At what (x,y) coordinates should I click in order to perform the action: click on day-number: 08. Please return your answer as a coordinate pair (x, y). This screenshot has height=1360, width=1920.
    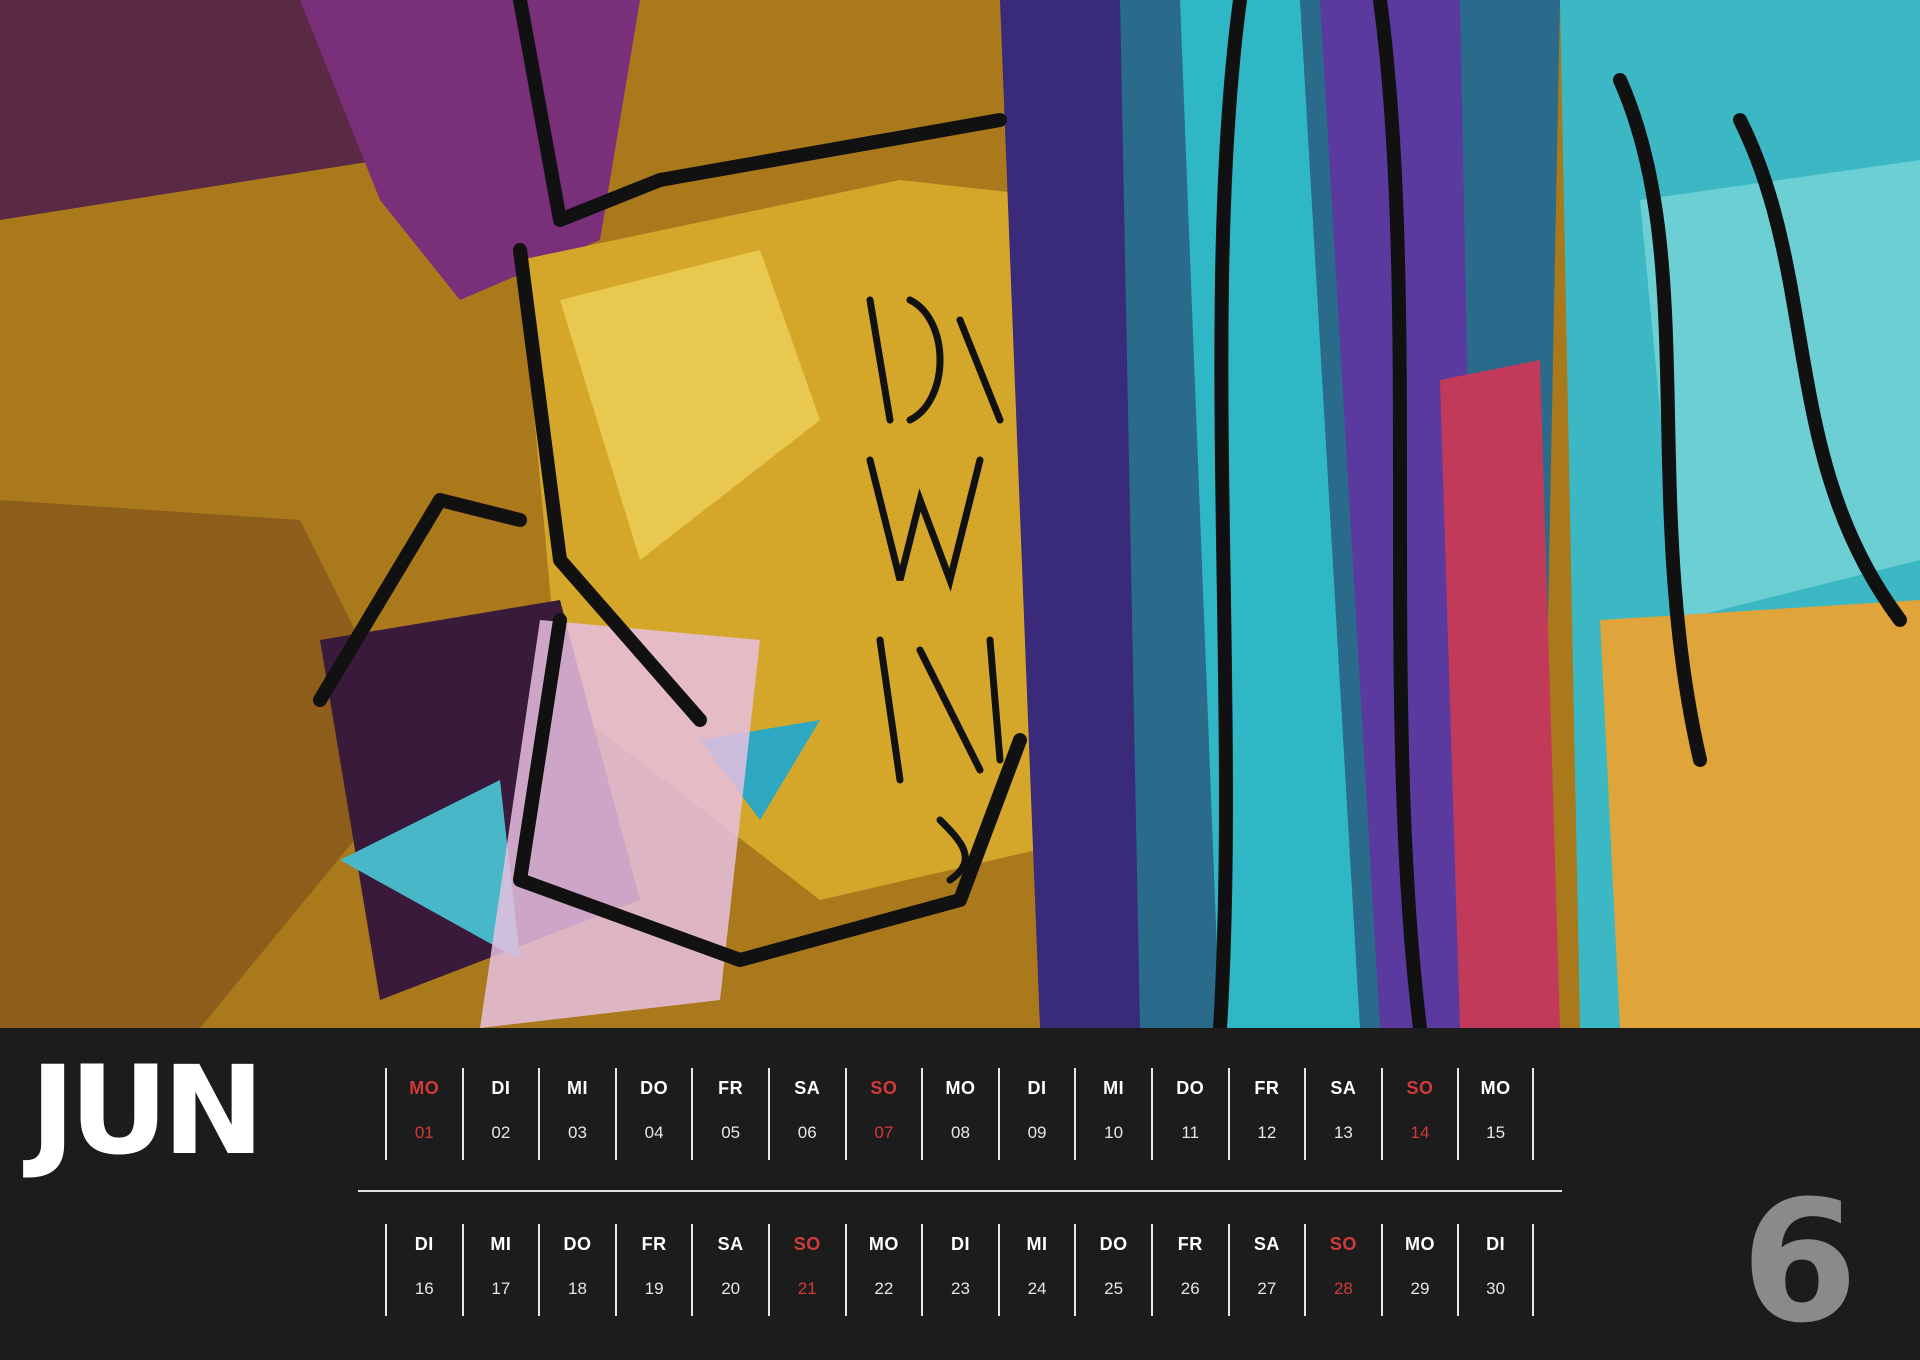
    Looking at the image, I should click on (960, 1132).